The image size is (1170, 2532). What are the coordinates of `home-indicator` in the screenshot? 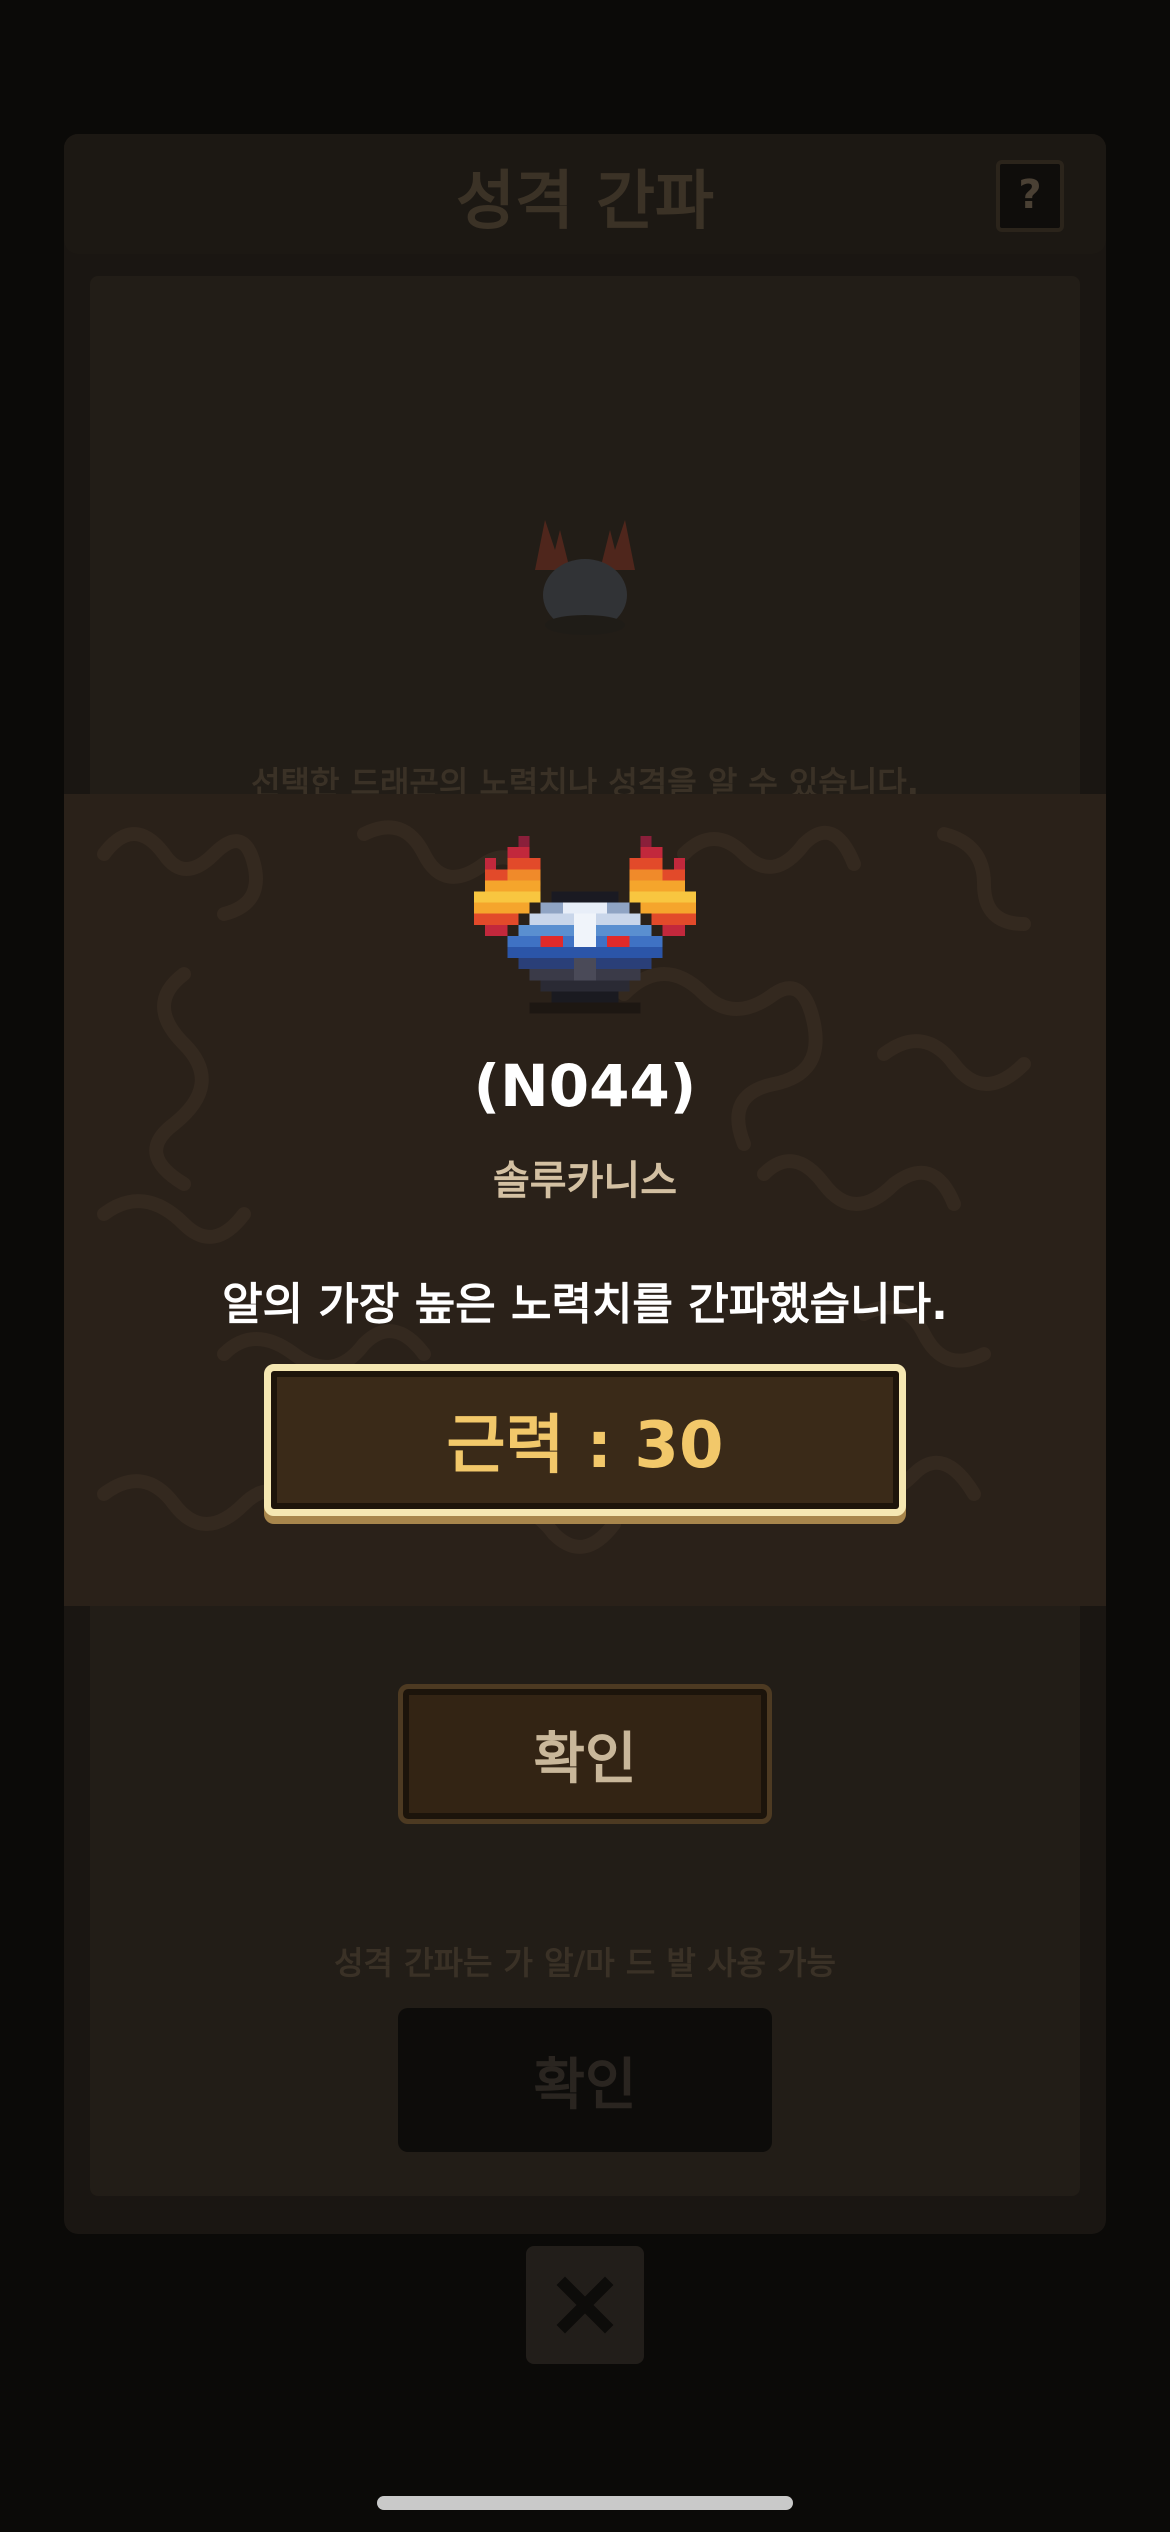 It's located at (585, 2503).